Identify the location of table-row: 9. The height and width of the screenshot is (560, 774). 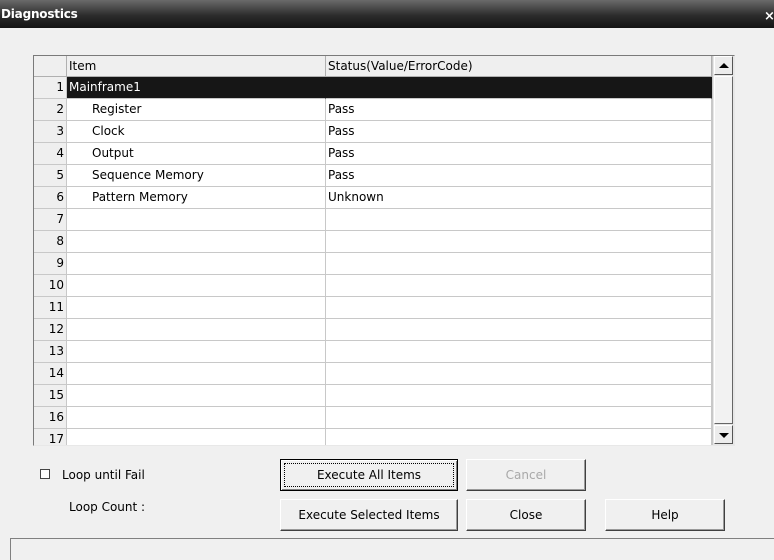
(373, 264).